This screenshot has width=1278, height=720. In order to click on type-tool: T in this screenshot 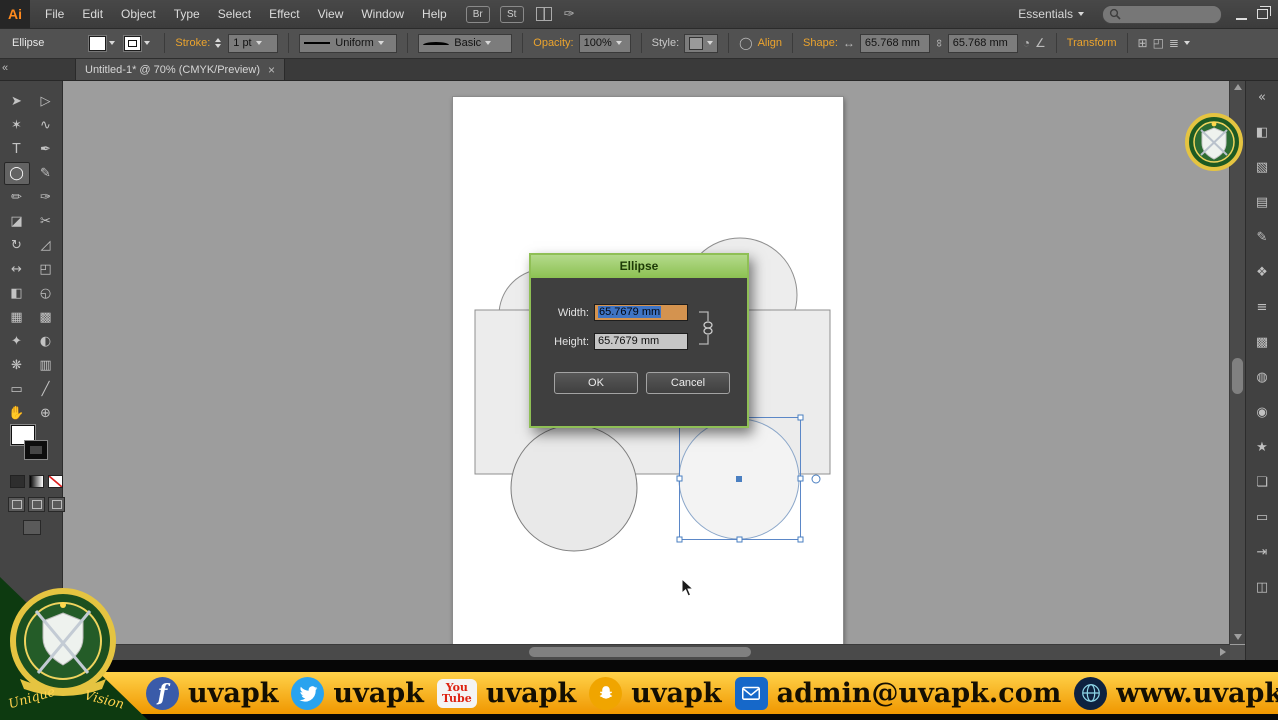, I will do `click(17, 149)`.